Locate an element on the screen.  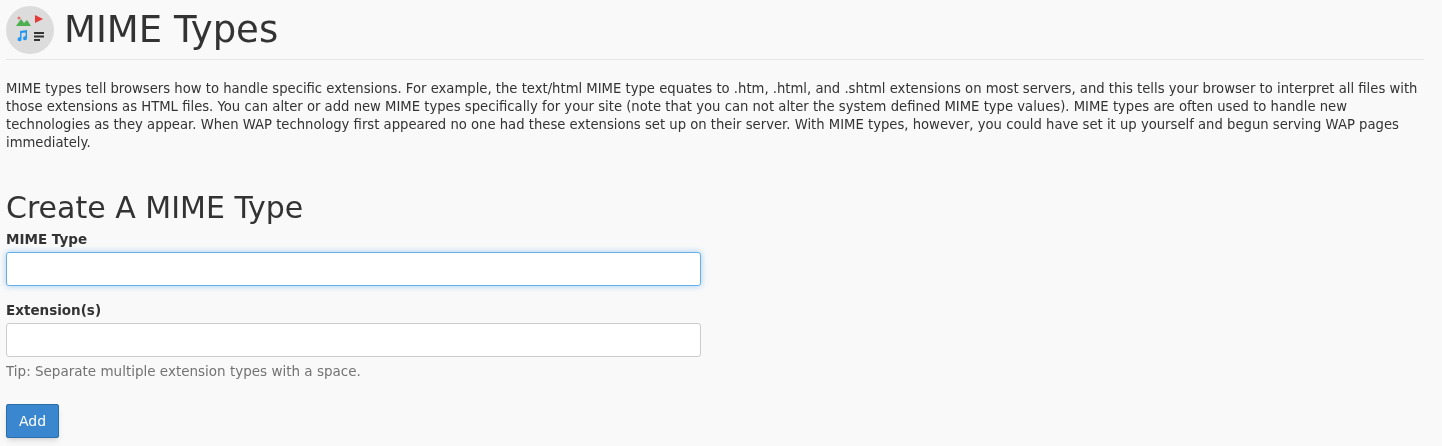
field-label: MIME Type is located at coordinates (47, 239).